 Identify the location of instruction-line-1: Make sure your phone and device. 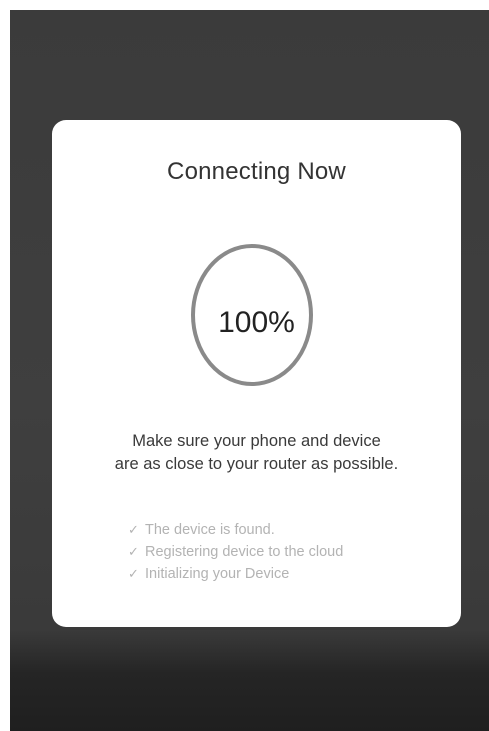
(256, 441).